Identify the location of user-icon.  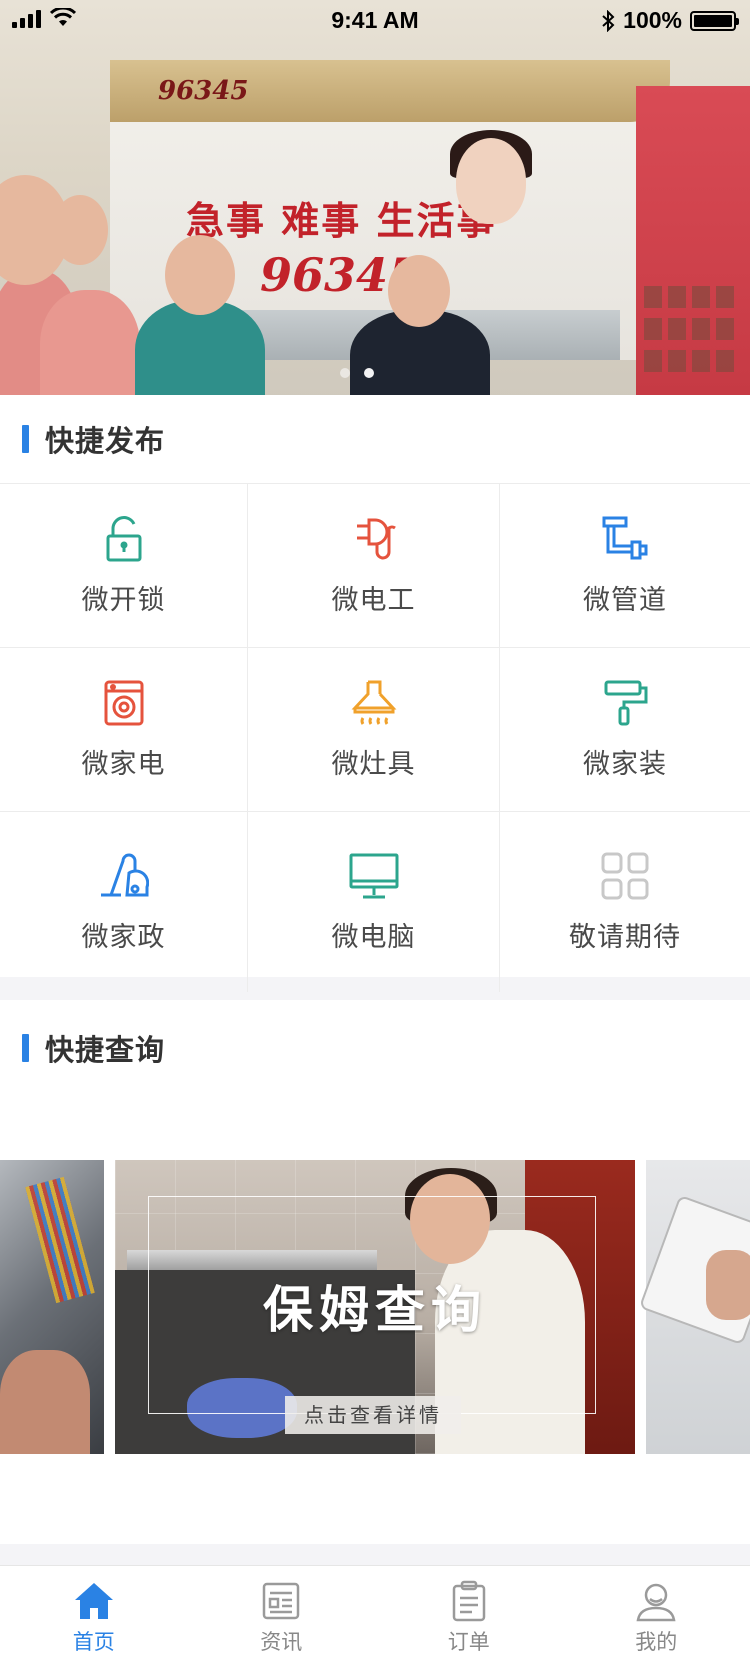
(656, 1602).